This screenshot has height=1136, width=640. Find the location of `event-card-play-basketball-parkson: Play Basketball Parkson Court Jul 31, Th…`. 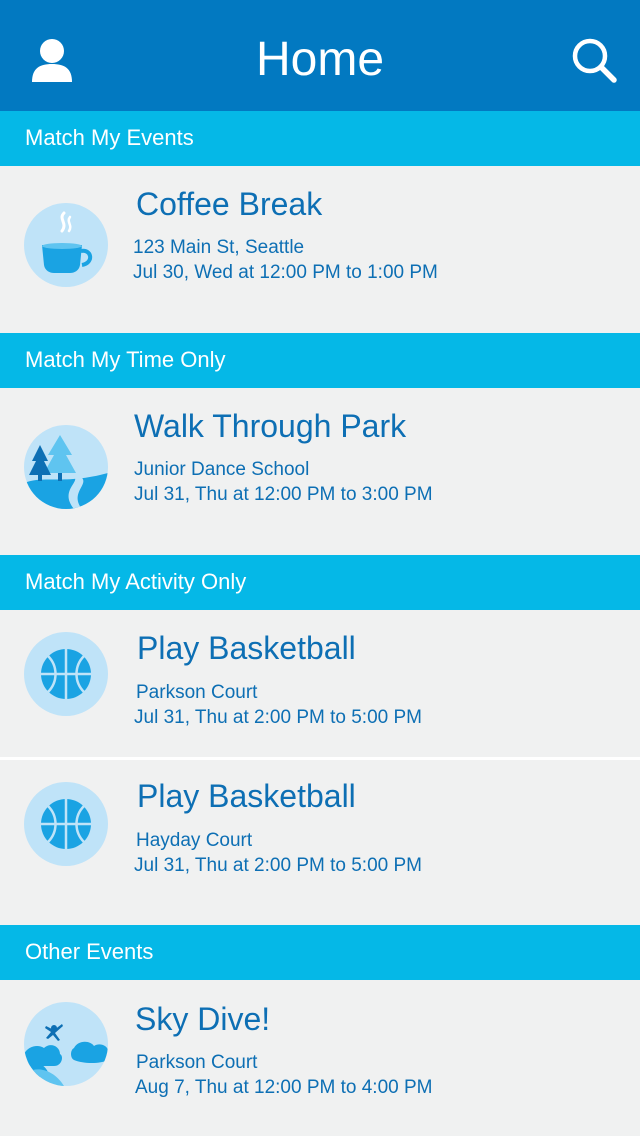

event-card-play-basketball-parkson: Play Basketball Parkson Court Jul 31, Th… is located at coordinates (320, 683).